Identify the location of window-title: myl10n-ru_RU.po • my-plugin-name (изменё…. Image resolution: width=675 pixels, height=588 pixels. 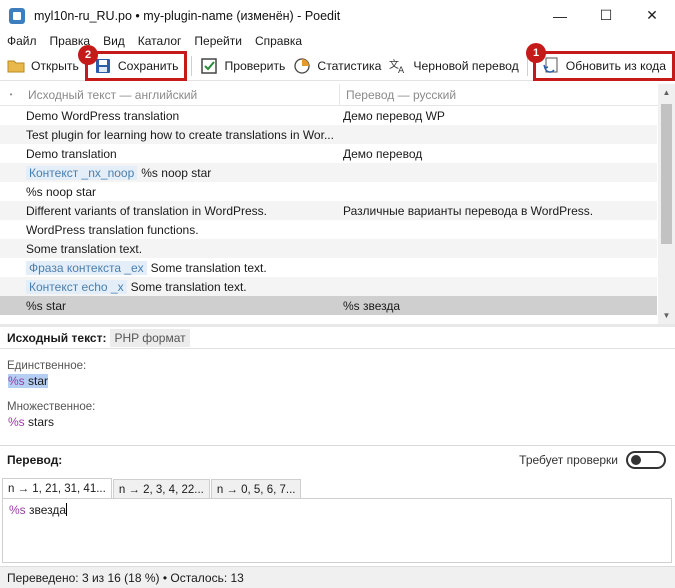
(187, 15).